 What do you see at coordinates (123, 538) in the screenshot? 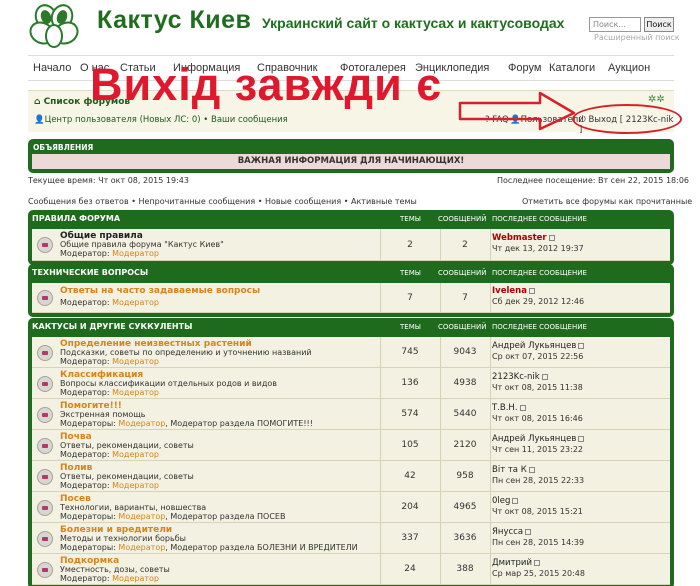
I see `forum-description: Методы и технологии борьбы` at bounding box center [123, 538].